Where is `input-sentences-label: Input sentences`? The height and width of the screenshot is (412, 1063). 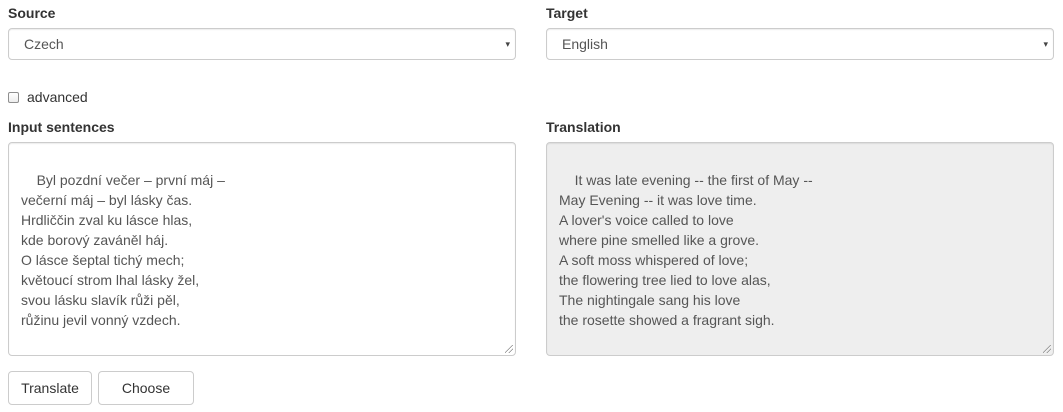 input-sentences-label: Input sentences is located at coordinates (61, 127).